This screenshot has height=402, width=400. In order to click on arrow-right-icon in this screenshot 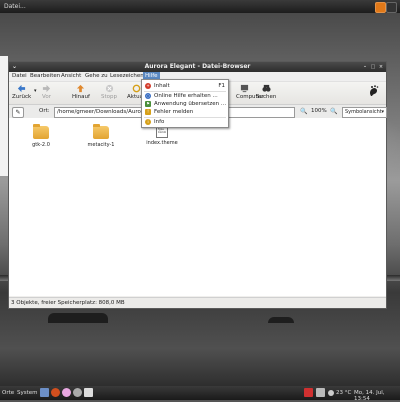, I will do `click(46, 88)`.